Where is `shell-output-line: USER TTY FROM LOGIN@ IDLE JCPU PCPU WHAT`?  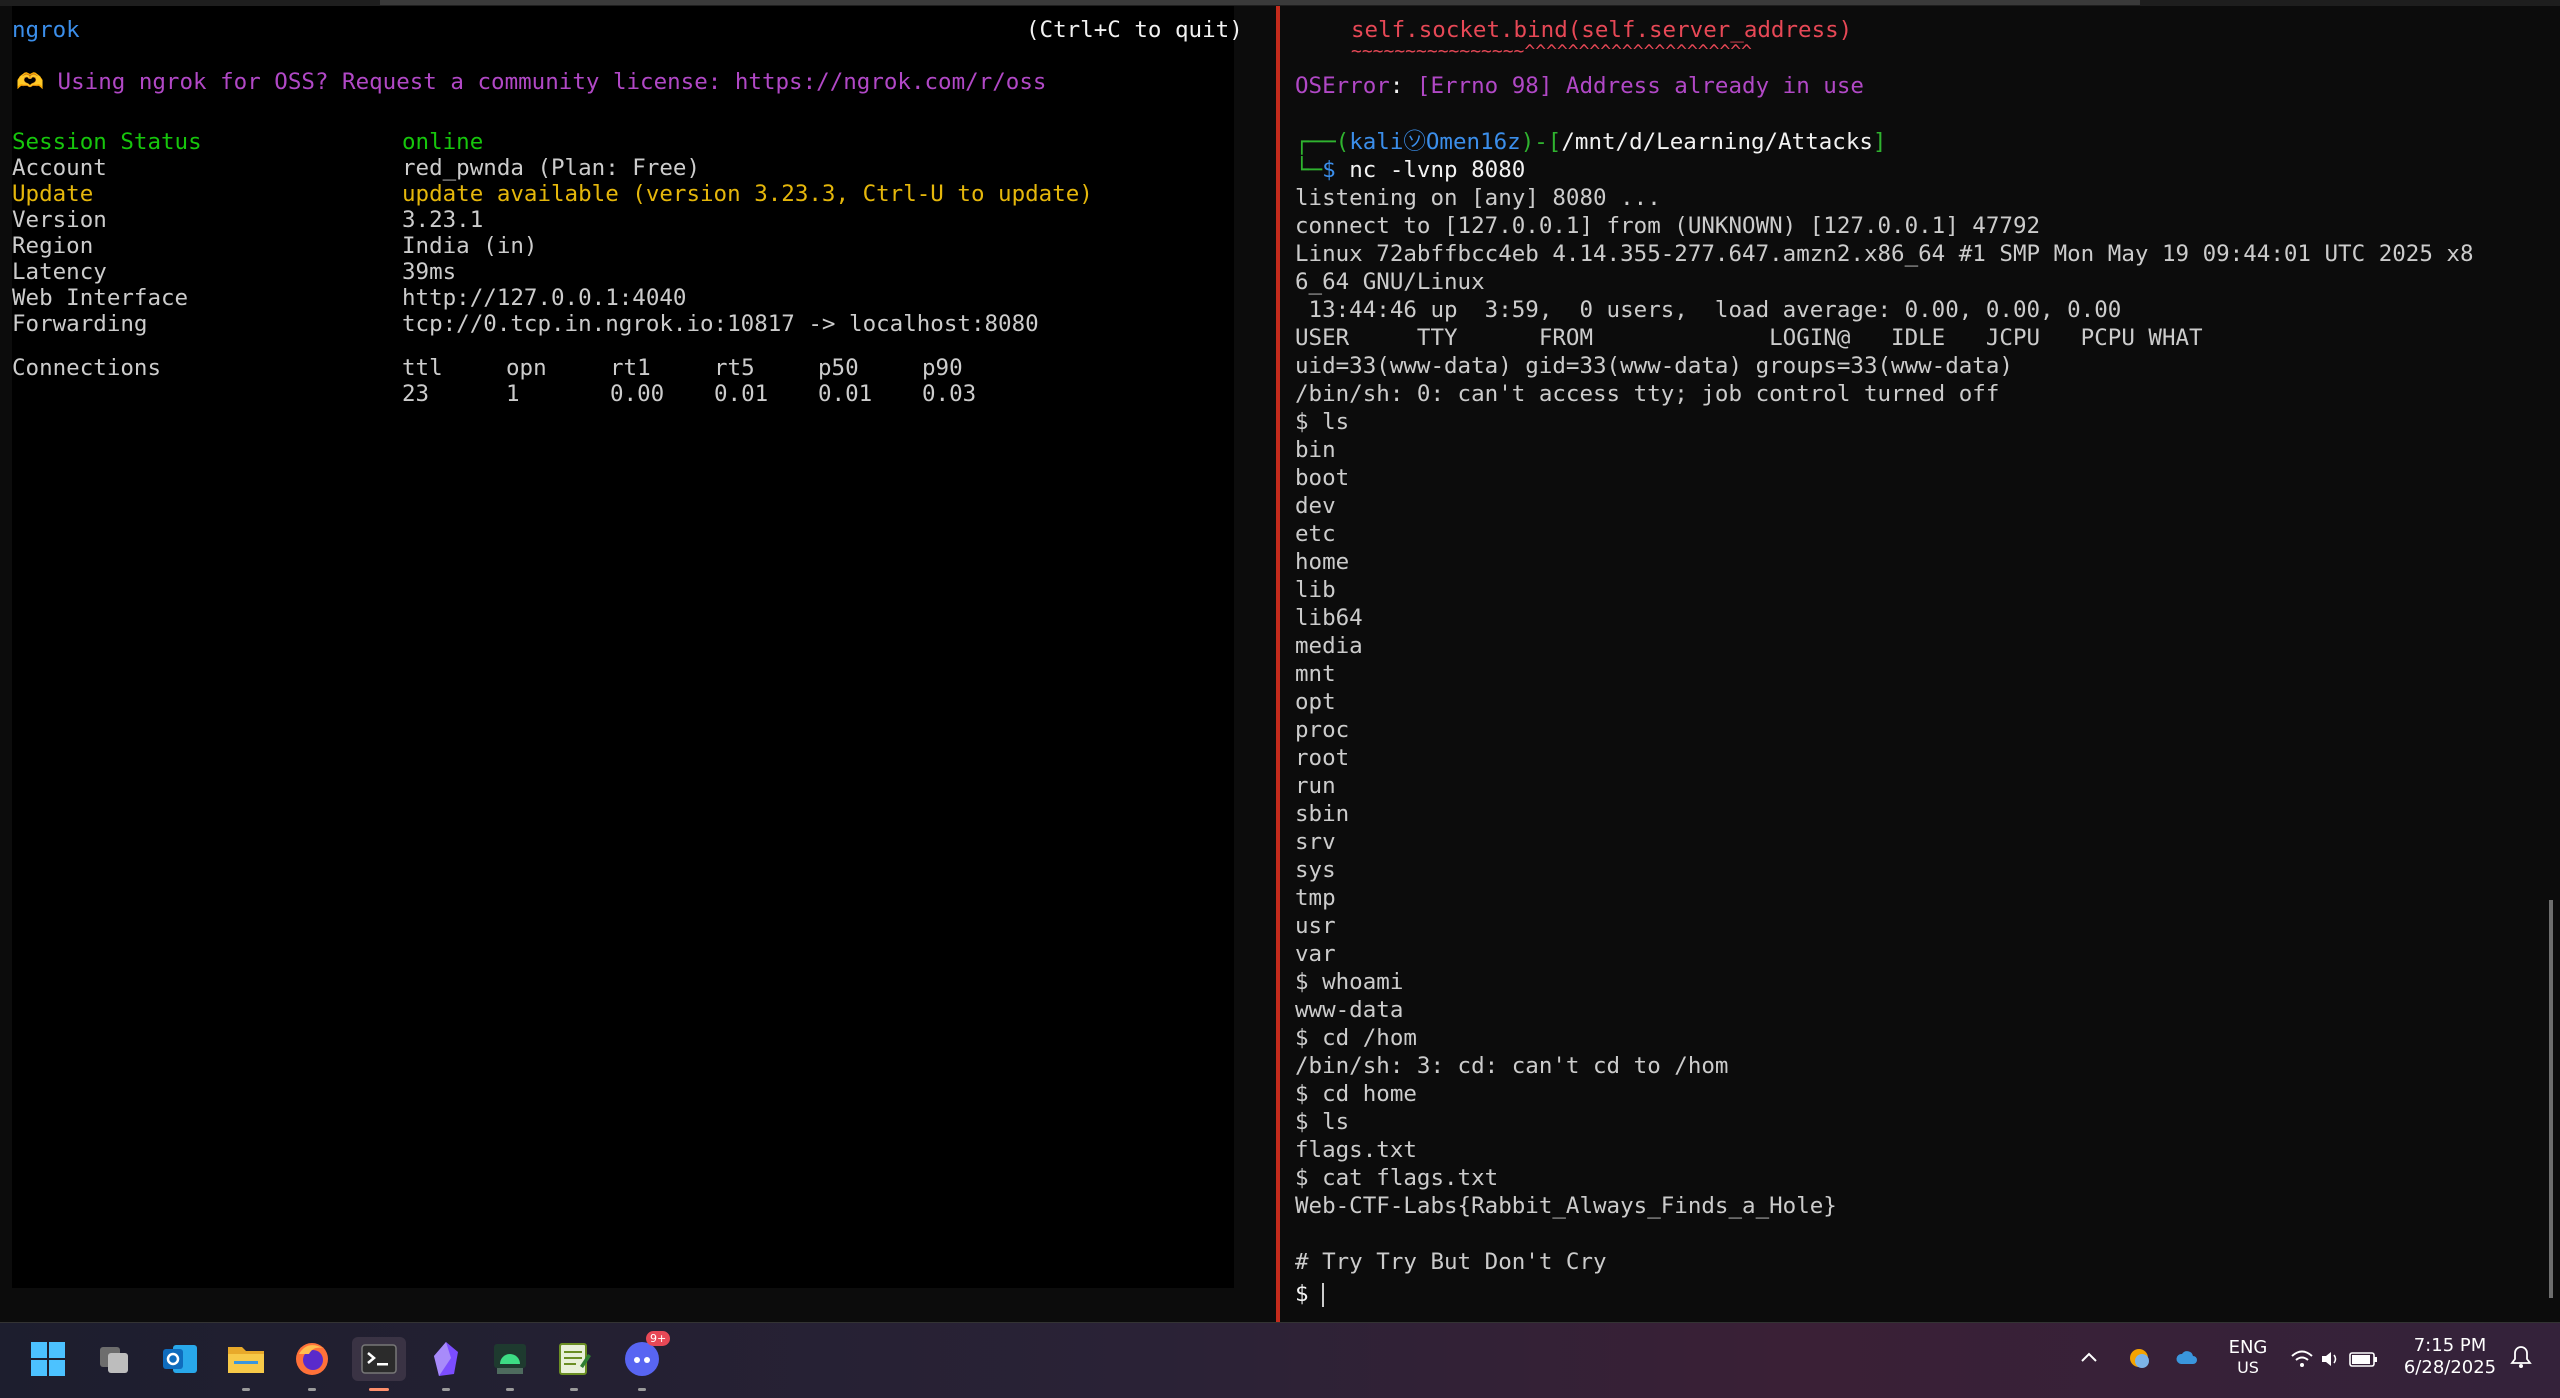
shell-output-line: USER TTY FROM LOGIN@ IDLE JCPU PCPU WHAT is located at coordinates (1749, 338).